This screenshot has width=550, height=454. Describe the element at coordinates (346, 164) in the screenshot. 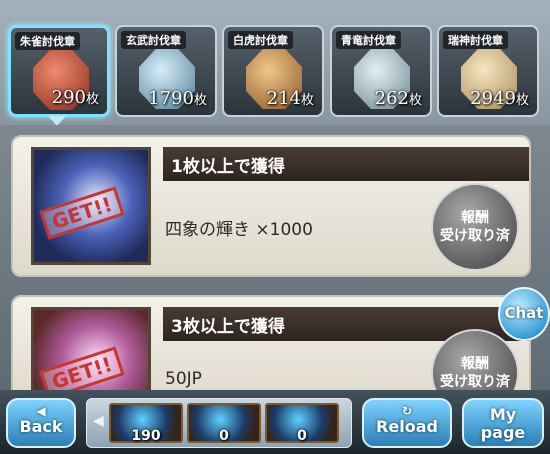

I see `reward-condition-bar: 1枚以上で獲得` at that location.